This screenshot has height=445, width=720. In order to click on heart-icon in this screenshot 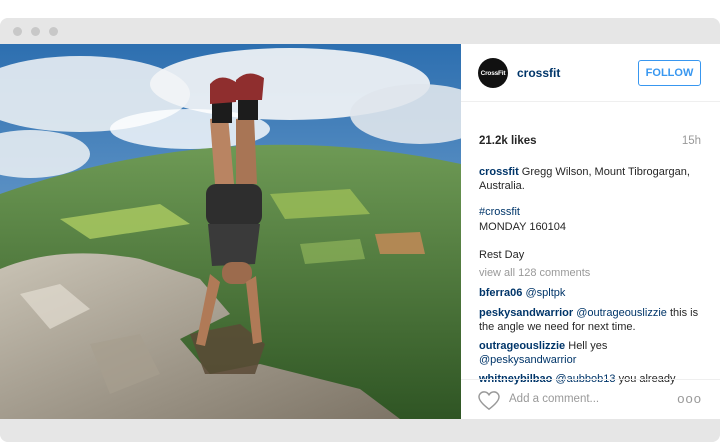, I will do `click(489, 401)`.